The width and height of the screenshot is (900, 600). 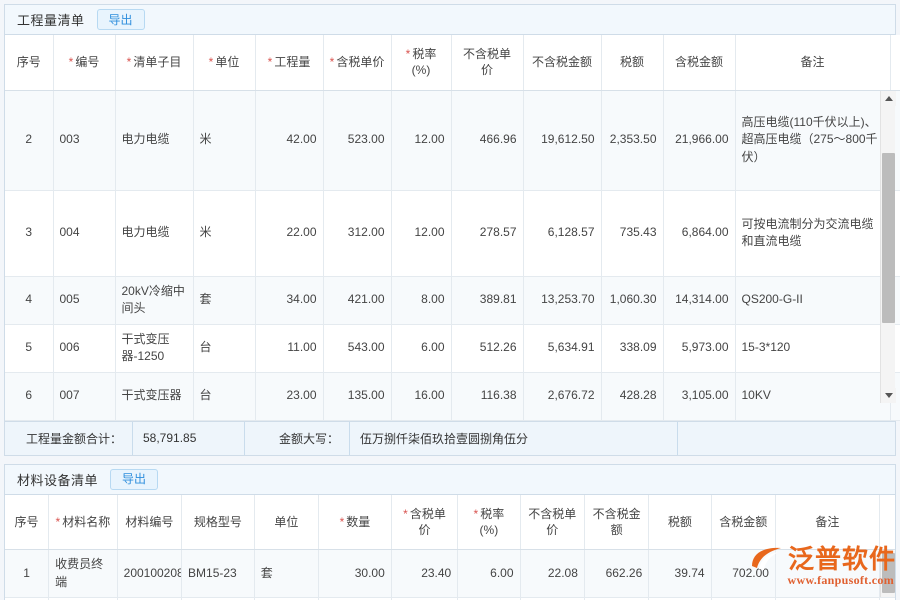 I want to click on col-label: 含税金额, so click(x=743, y=521).